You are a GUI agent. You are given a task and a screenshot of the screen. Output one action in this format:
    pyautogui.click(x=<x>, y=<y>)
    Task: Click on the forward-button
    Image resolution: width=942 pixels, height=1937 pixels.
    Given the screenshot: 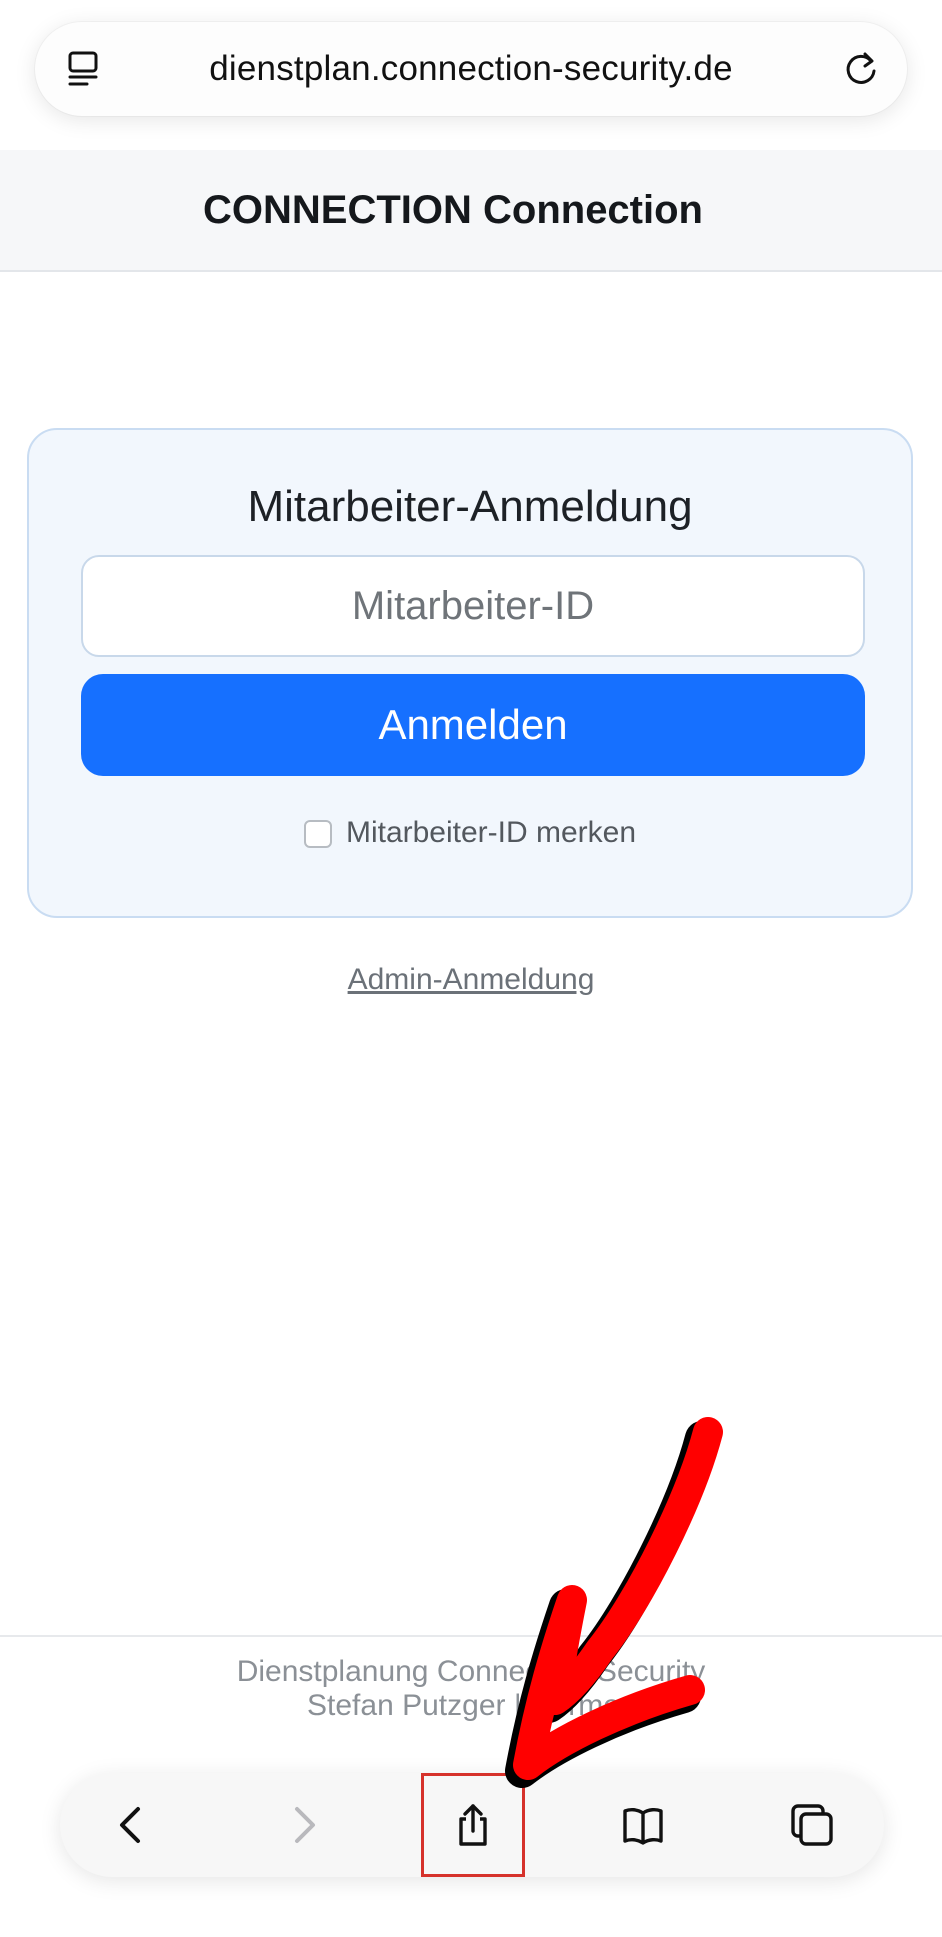 What is the action you would take?
    pyautogui.click(x=303, y=1825)
    